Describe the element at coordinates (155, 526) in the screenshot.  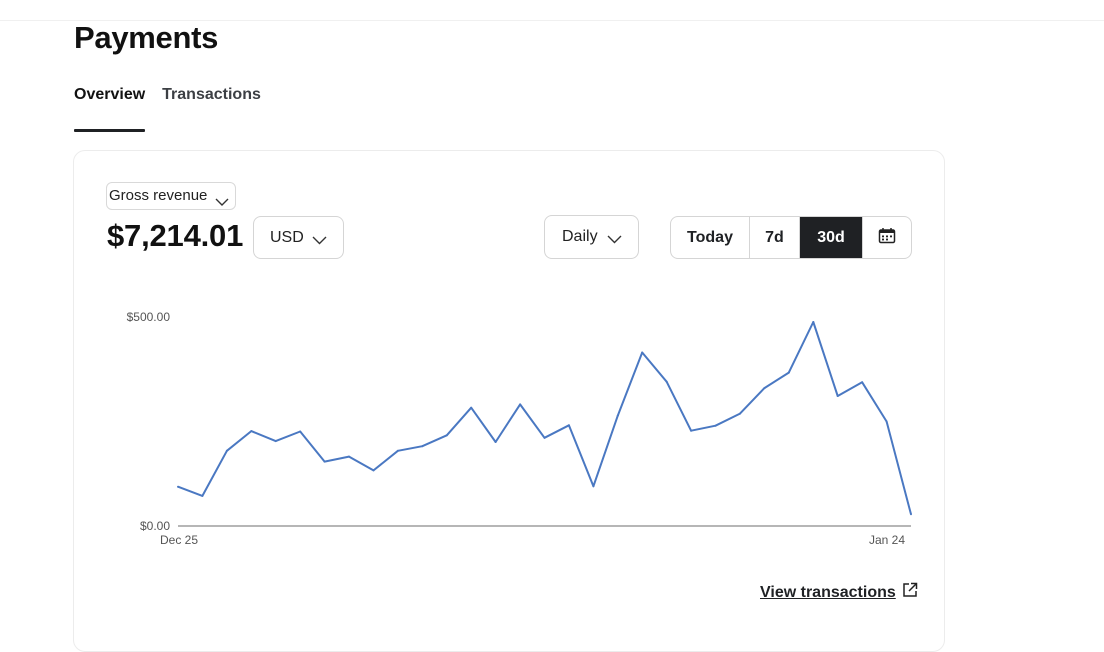
I see `y-tick-label-zero: $0.00` at that location.